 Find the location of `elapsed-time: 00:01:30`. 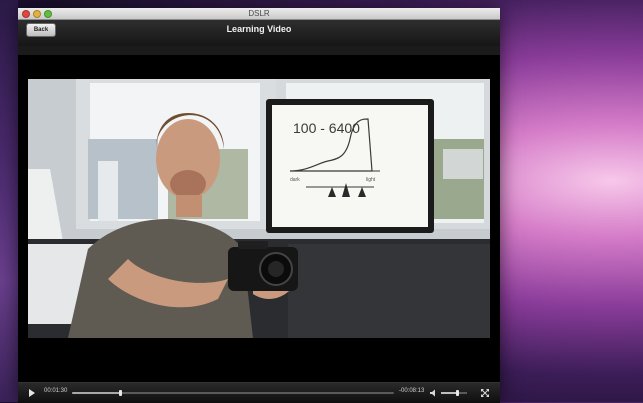

elapsed-time: 00:01:30 is located at coordinates (56, 391).